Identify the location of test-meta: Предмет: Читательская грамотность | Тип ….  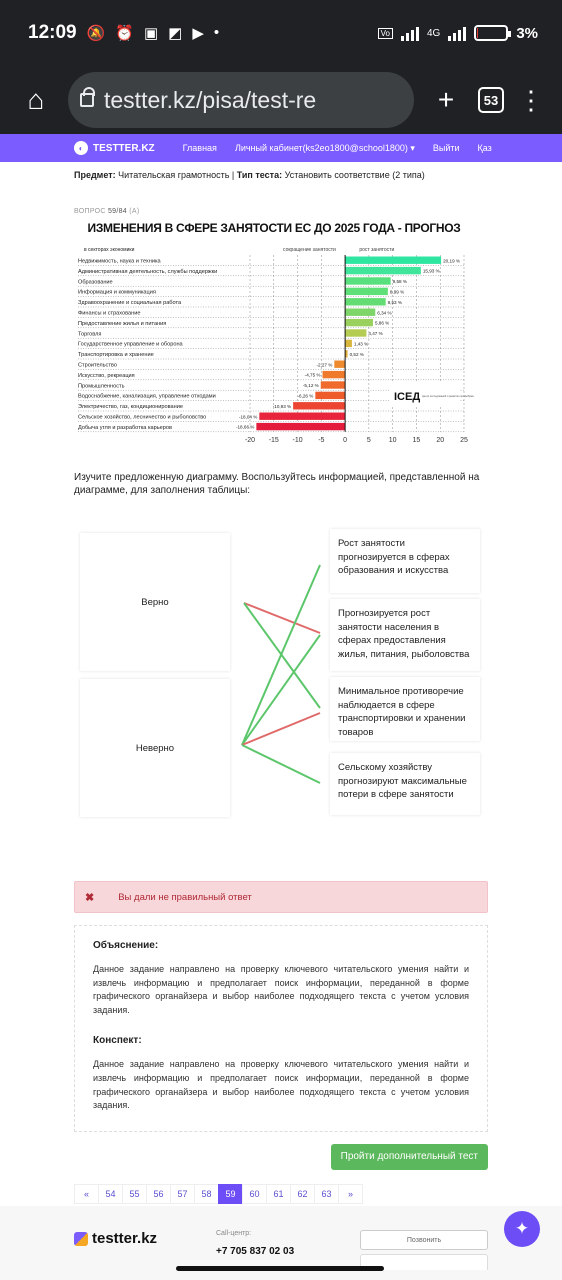
(249, 175).